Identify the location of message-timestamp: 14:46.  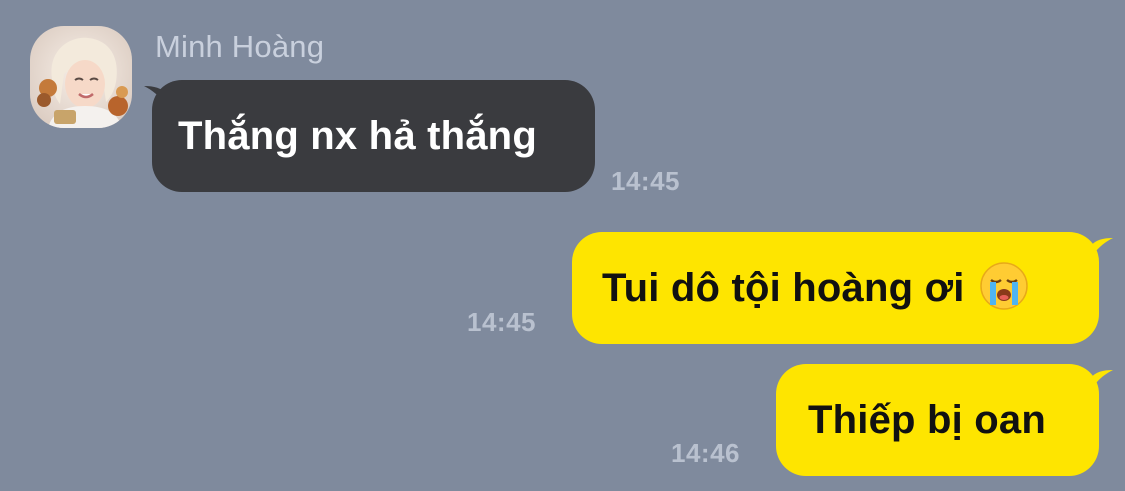
(705, 453).